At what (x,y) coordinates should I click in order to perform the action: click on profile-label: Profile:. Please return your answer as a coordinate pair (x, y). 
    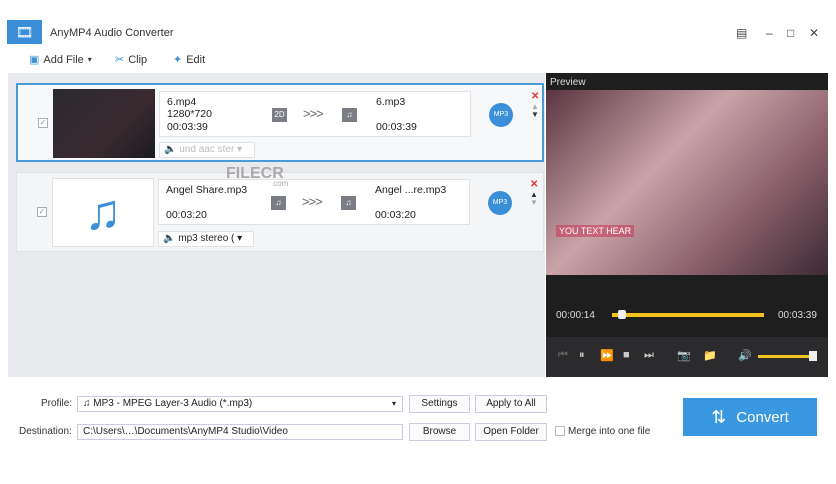
    Looking at the image, I should click on (57, 403).